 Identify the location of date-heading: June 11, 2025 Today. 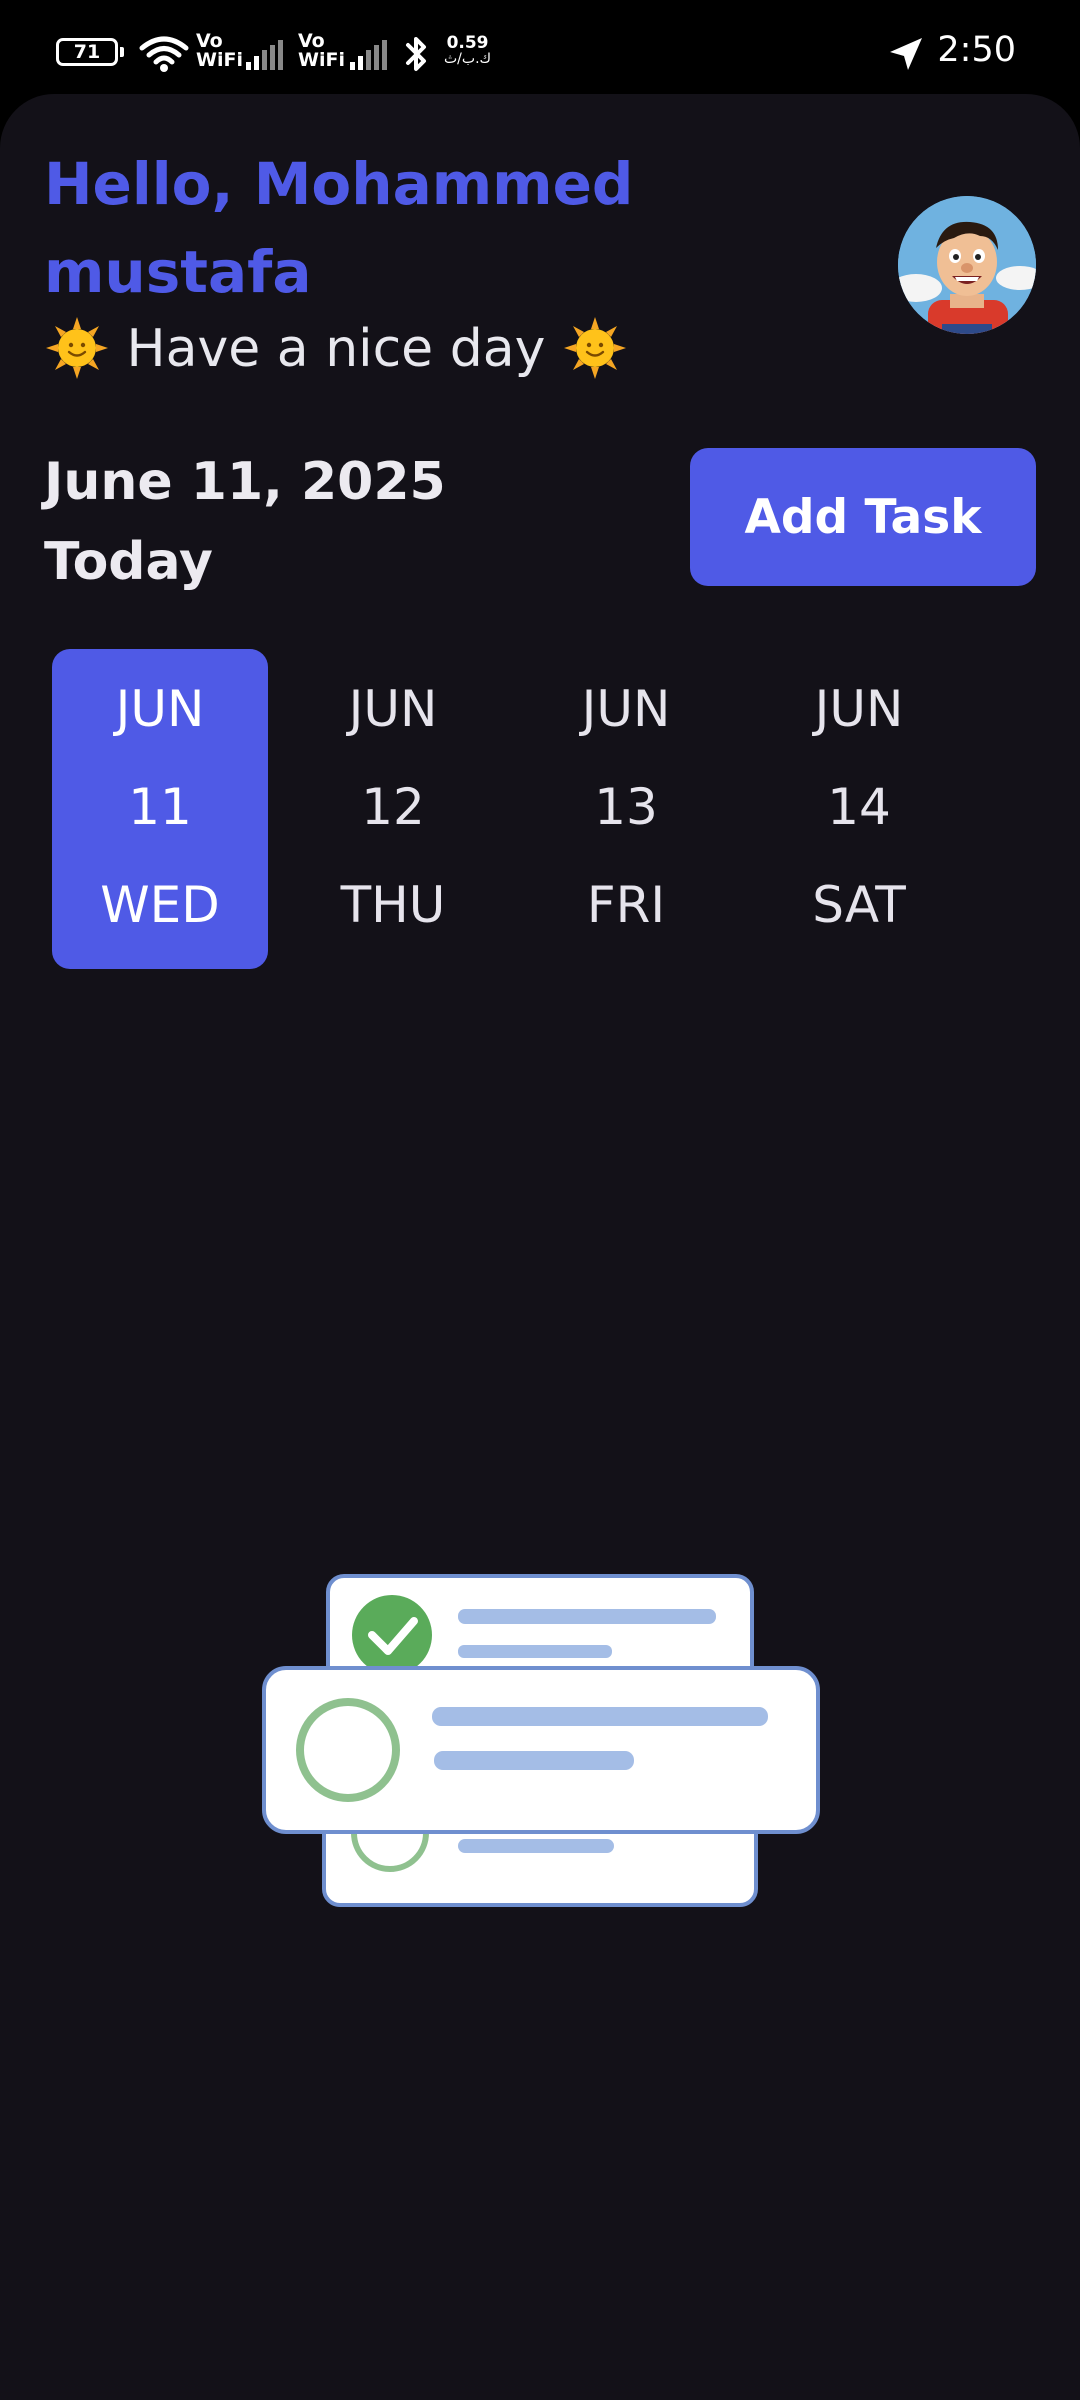
(245, 522).